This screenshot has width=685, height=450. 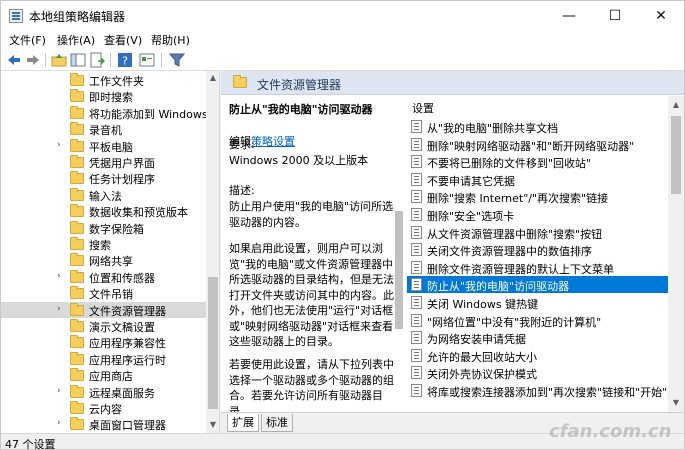 I want to click on tab-standard: 标准, so click(x=277, y=423).